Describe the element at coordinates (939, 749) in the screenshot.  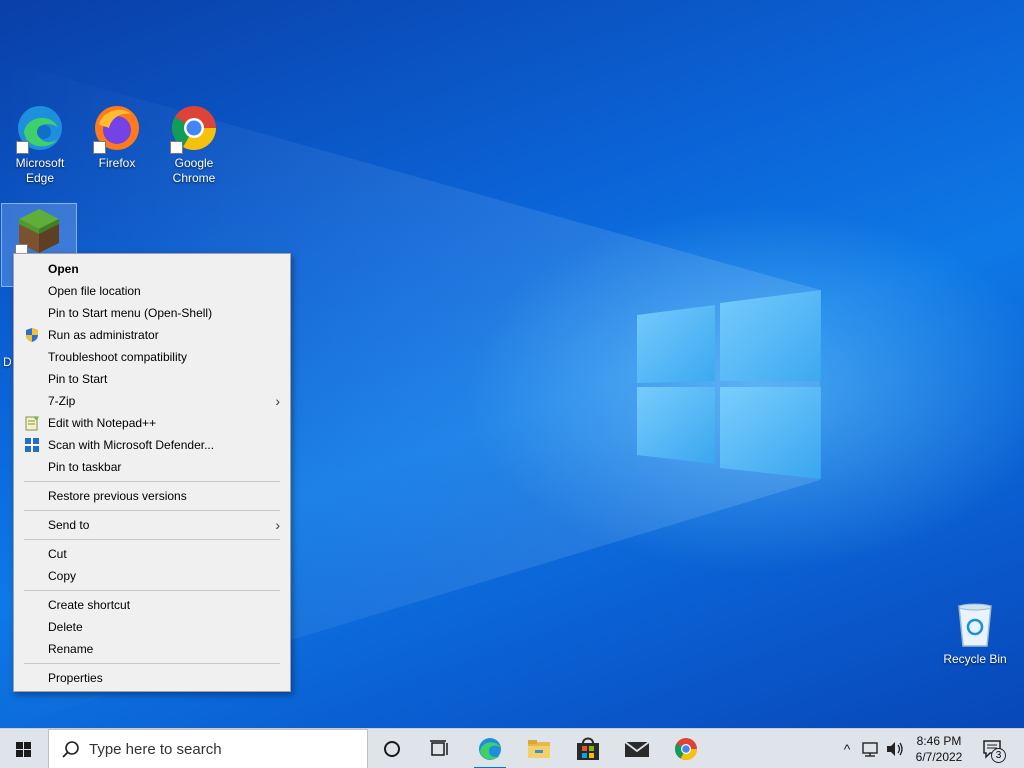
I see `taskbar-clock: 8:46 PM 6/7/2022` at that location.